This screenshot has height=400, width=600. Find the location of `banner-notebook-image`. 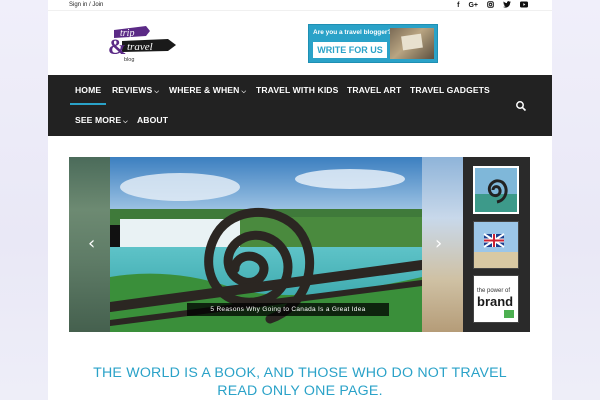

banner-notebook-image is located at coordinates (412, 43).